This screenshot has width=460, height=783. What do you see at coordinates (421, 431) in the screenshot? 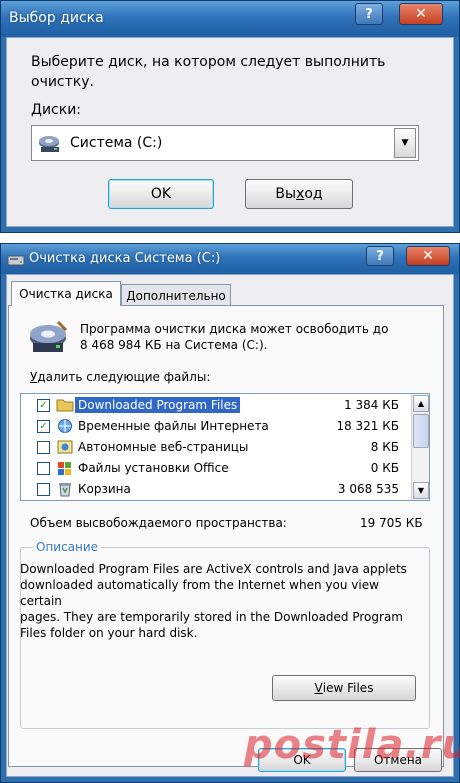
I see `scroll-thumb` at bounding box center [421, 431].